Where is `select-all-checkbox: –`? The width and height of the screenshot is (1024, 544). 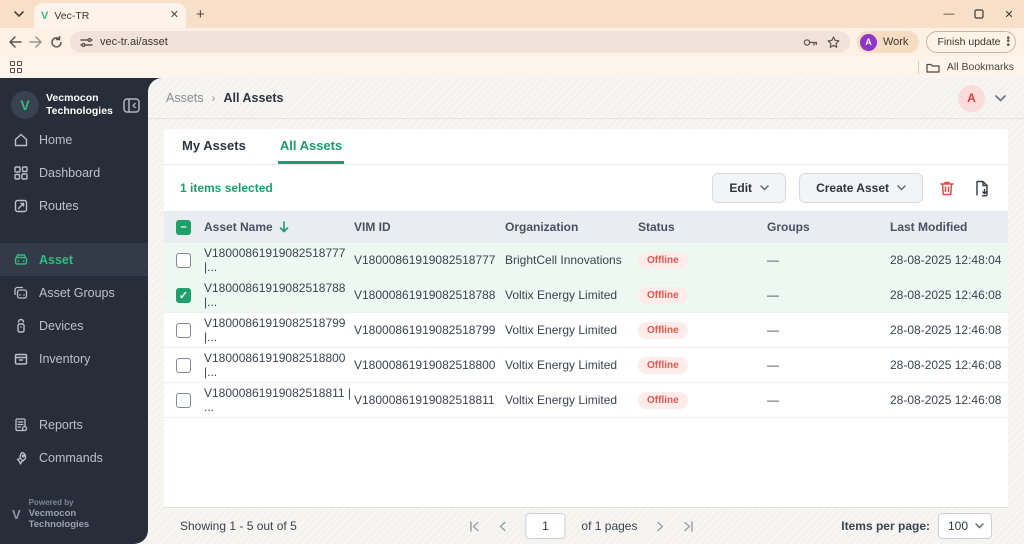
select-all-checkbox: – is located at coordinates (183, 227).